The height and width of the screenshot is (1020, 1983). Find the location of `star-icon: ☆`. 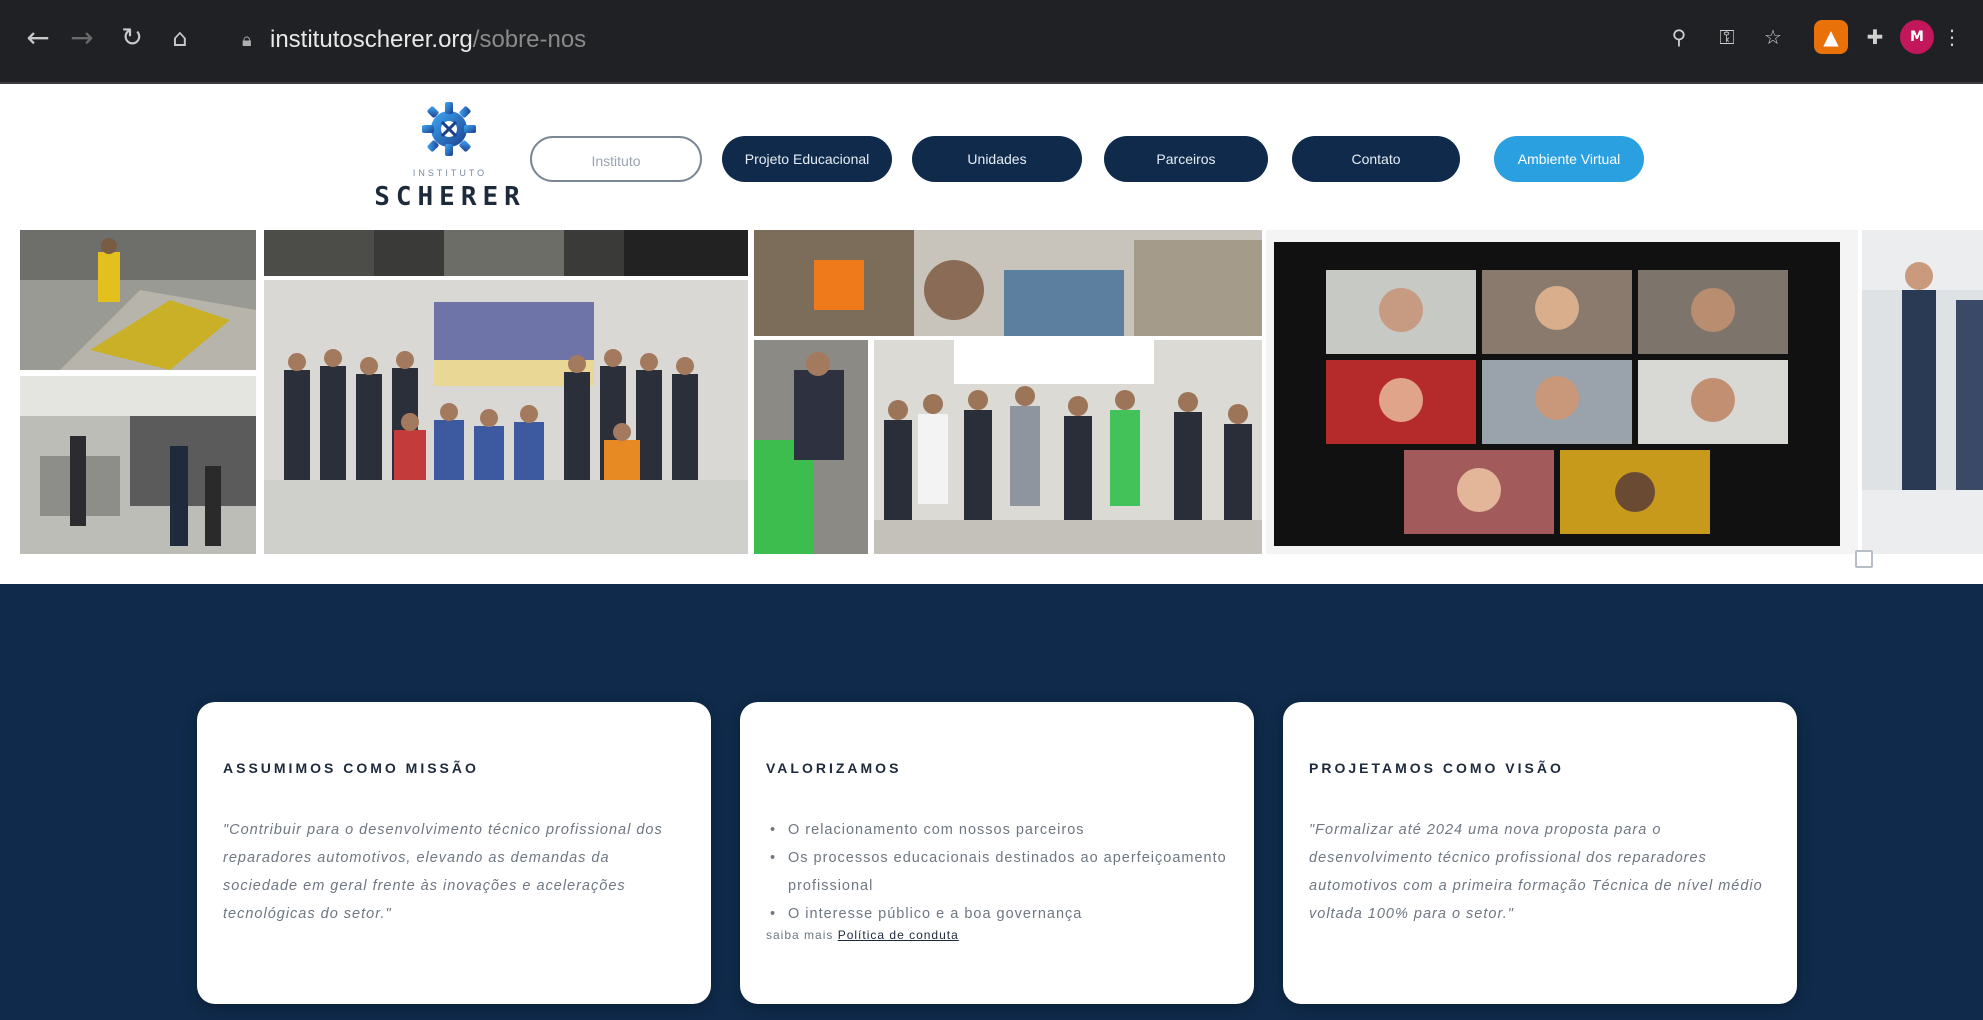

star-icon: ☆ is located at coordinates (1773, 37).